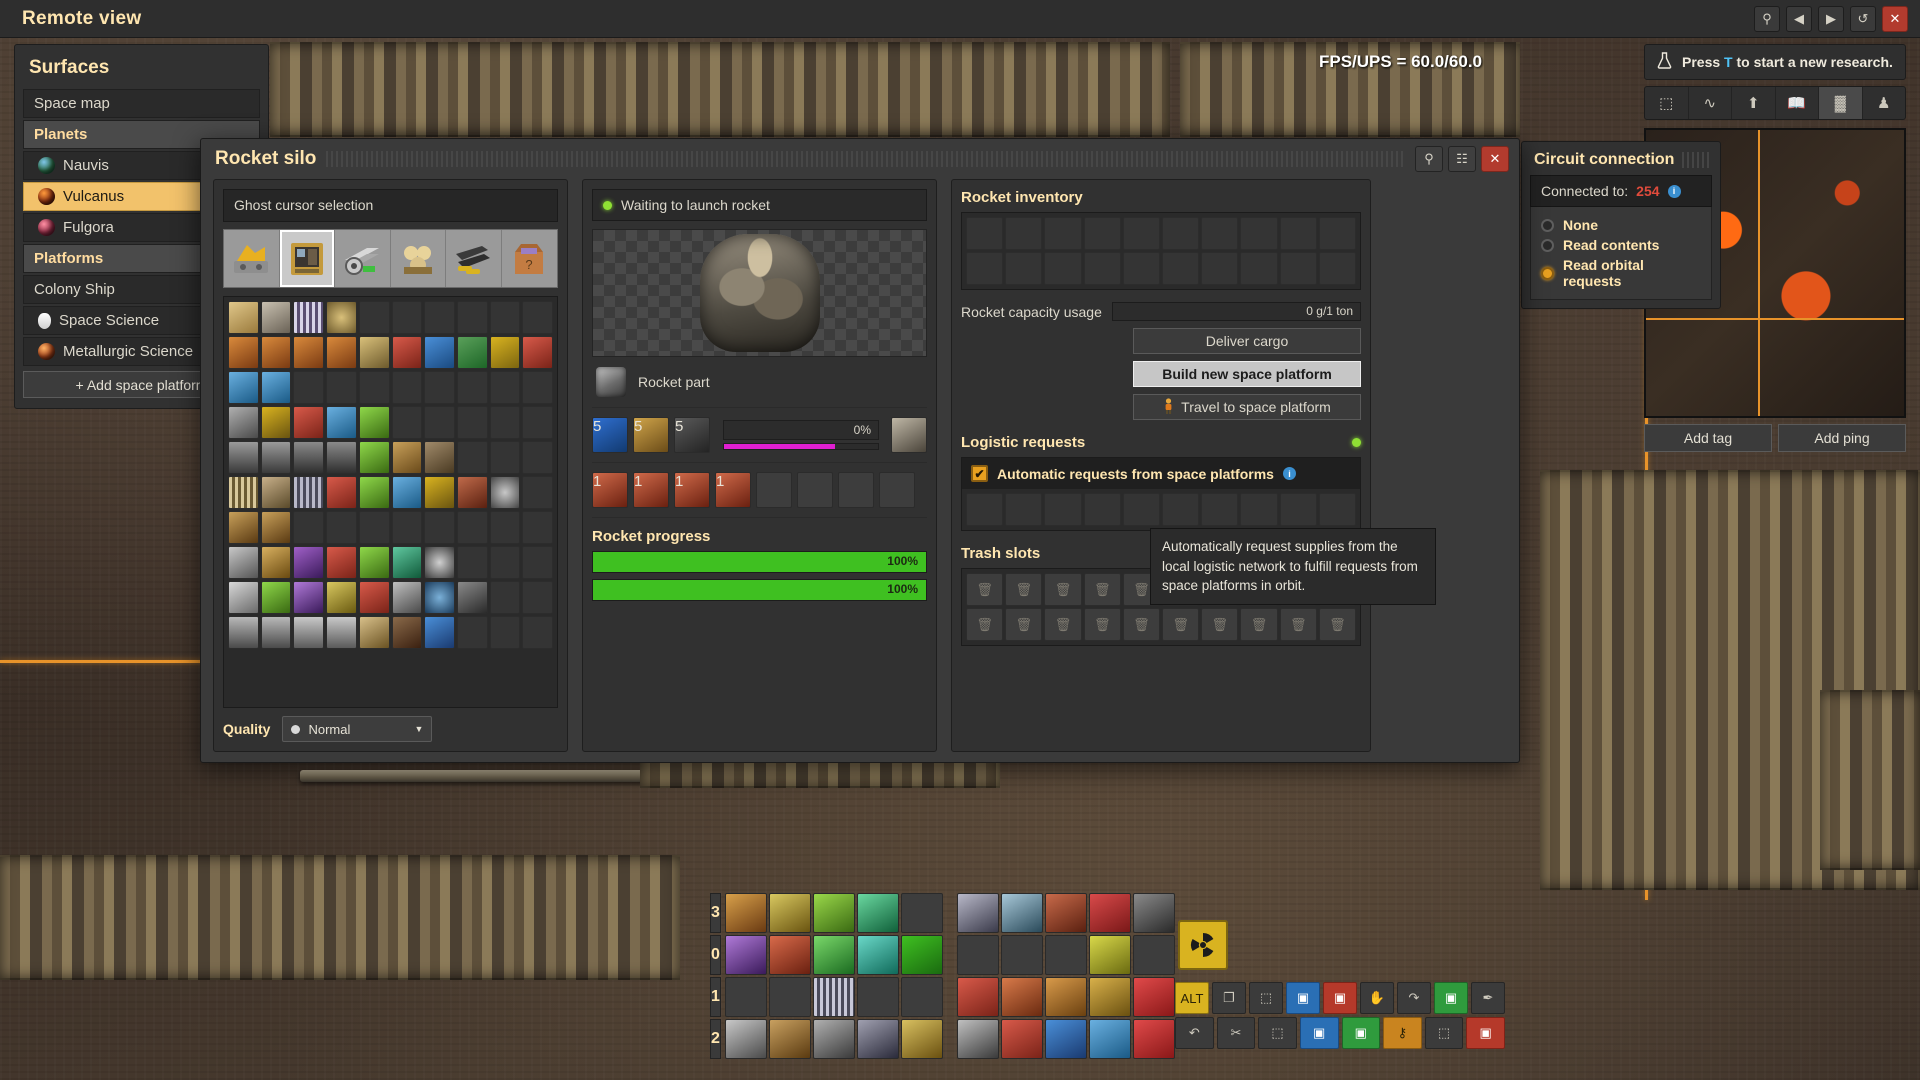 This screenshot has height=1080, width=1920. I want to click on ghost-slot-processing-unit, so click(418, 258).